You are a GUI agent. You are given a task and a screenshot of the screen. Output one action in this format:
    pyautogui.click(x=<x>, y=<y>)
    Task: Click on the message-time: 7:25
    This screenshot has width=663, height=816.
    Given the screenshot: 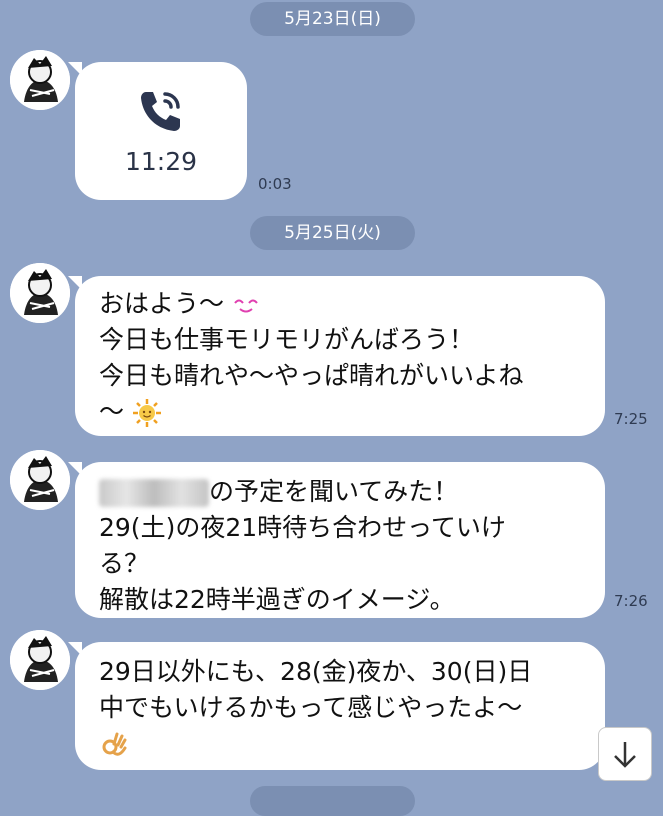 What is the action you would take?
    pyautogui.click(x=631, y=419)
    